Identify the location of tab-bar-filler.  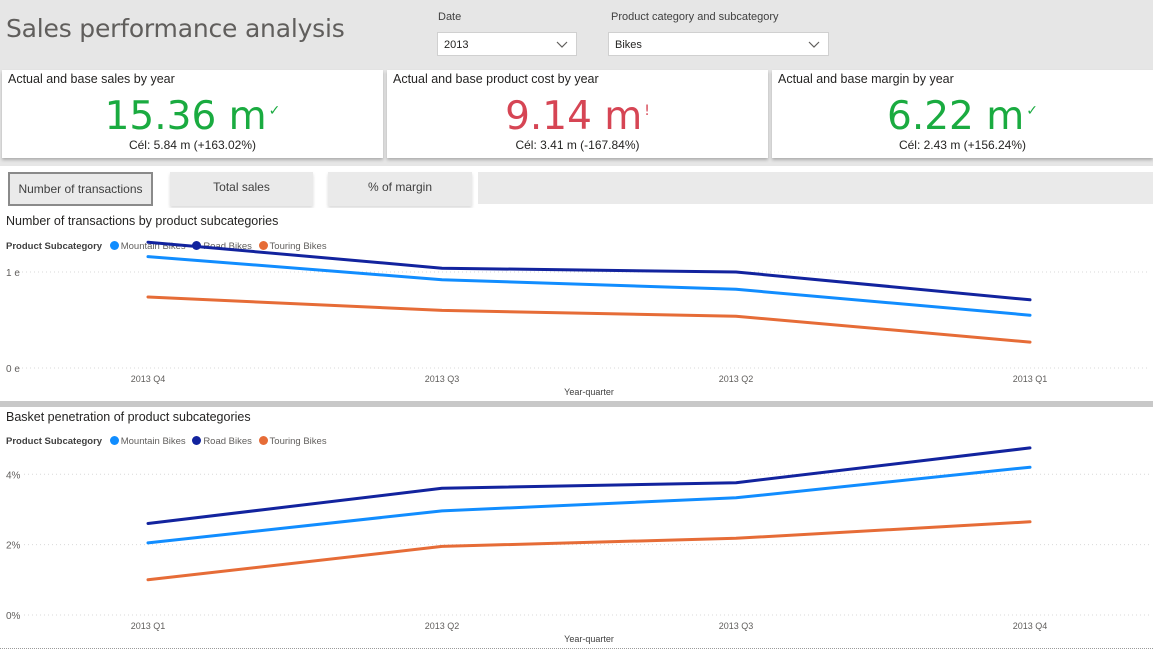
(815, 188).